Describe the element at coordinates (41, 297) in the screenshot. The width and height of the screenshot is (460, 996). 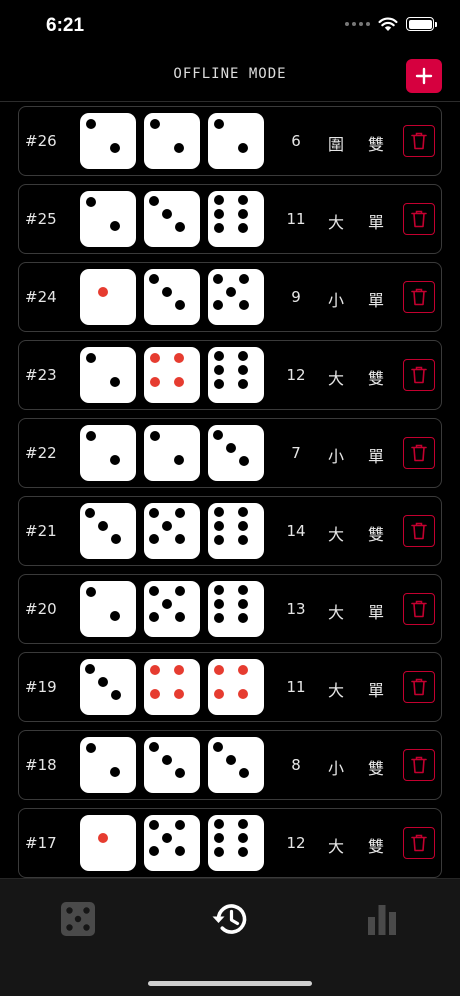
I see `round-number: #24` at that location.